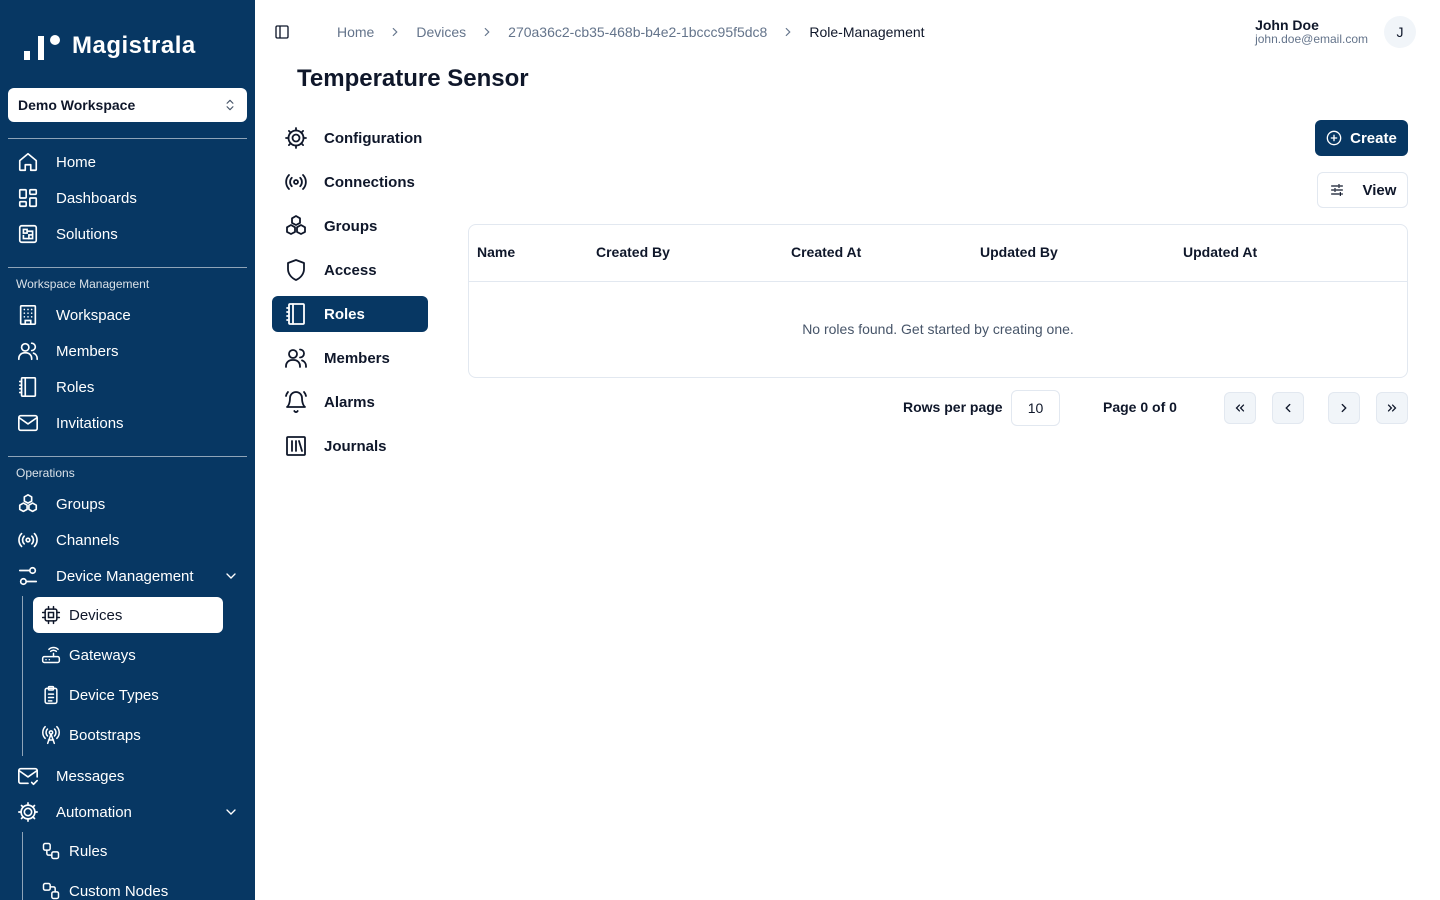 The width and height of the screenshot is (1440, 900). Describe the element at coordinates (94, 812) in the screenshot. I see `sidebar-item-label: Automation` at that location.